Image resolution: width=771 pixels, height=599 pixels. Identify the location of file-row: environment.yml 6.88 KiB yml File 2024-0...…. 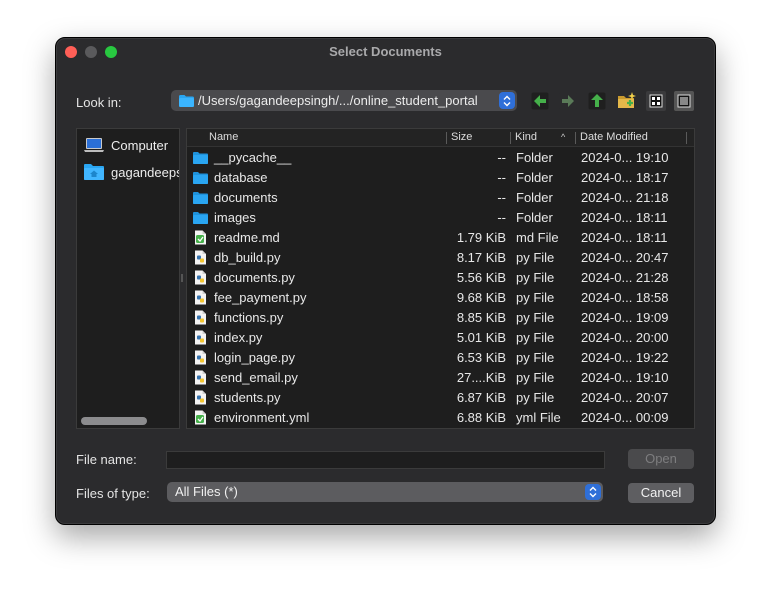
(440, 418).